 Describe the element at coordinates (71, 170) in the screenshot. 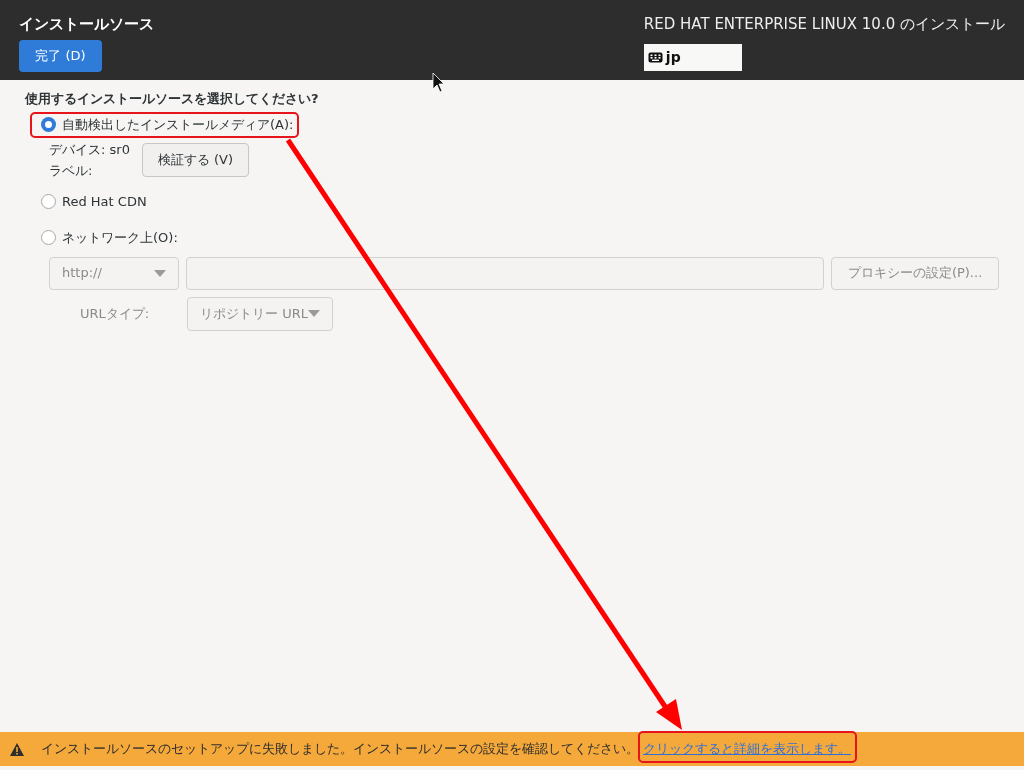

I see `media-label: ラベル:` at that location.